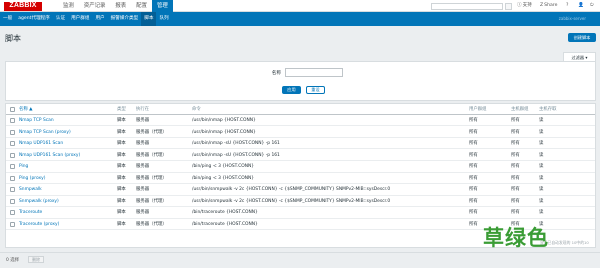 This screenshot has height=268, width=600. I want to click on submenu-item: 用户群组, so click(80, 19).